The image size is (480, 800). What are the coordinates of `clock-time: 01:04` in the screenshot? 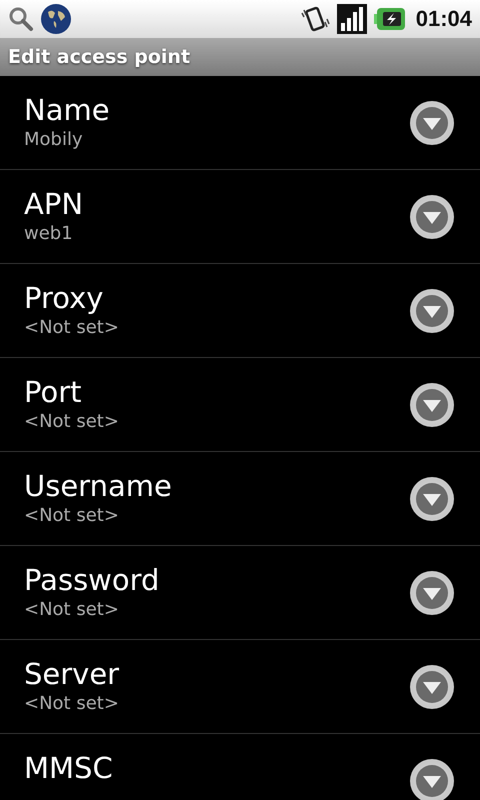 It's located at (444, 19).